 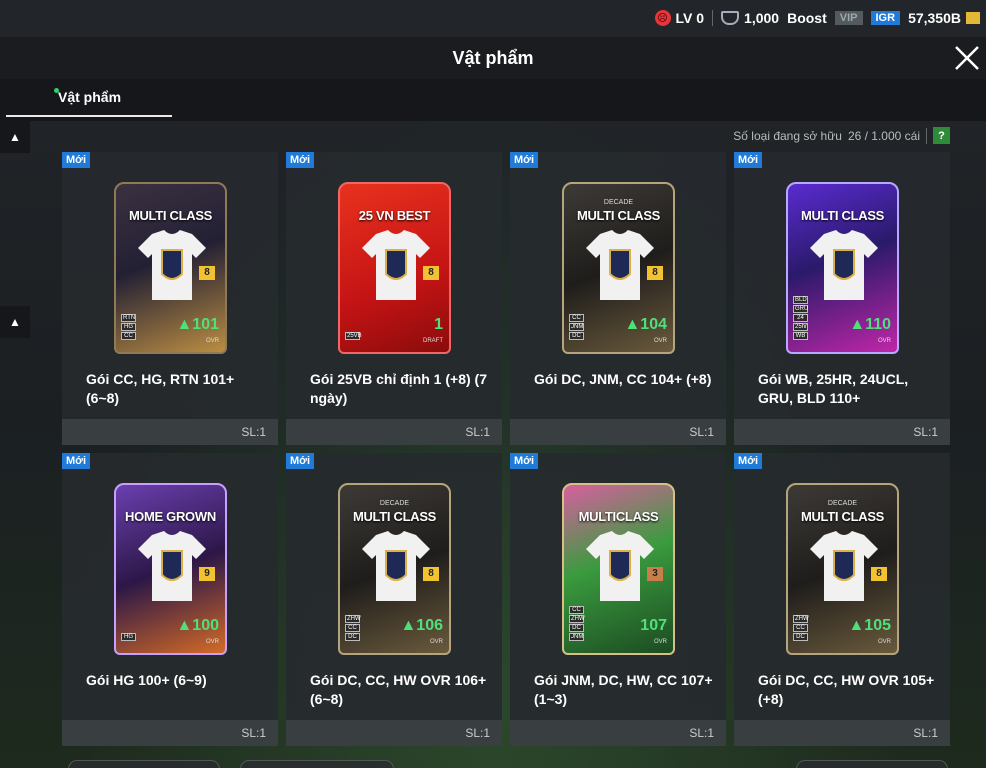 I want to click on help-button: ?, so click(x=941, y=135).